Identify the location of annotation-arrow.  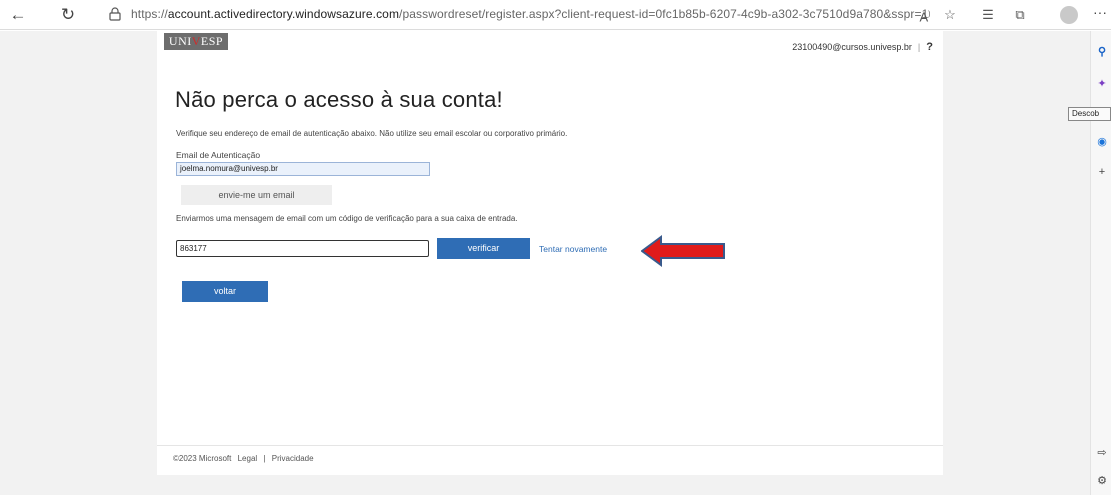
(683, 251).